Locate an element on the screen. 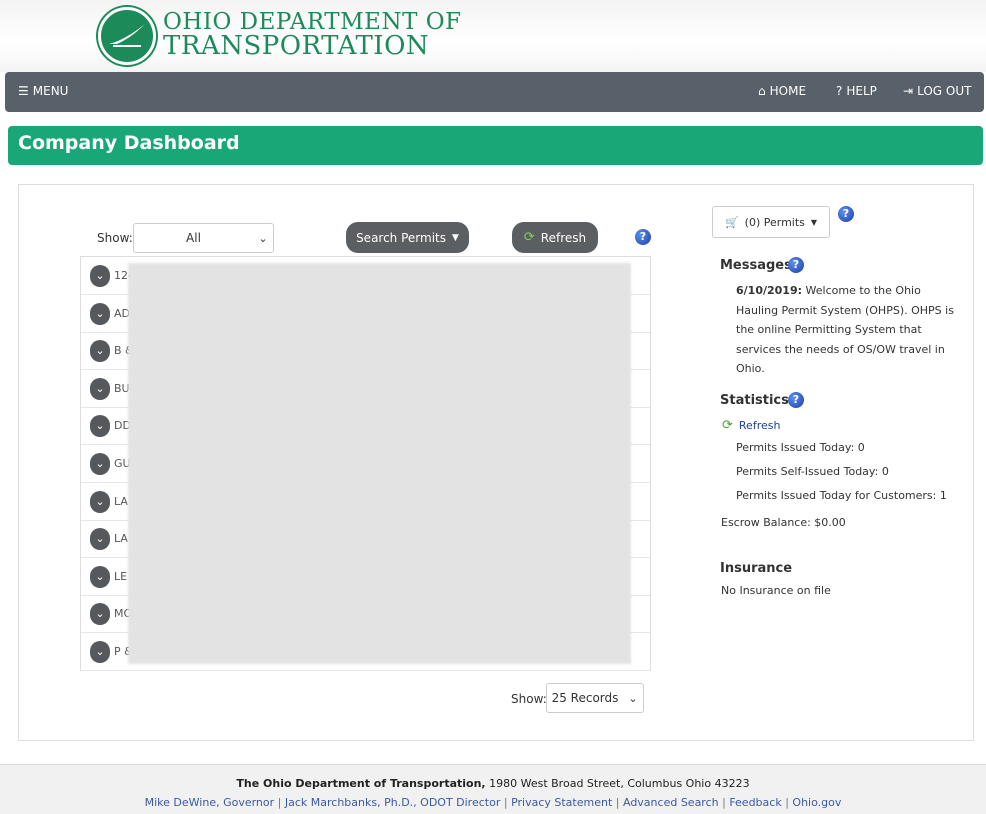  insurance-title: Insurance is located at coordinates (756, 568).